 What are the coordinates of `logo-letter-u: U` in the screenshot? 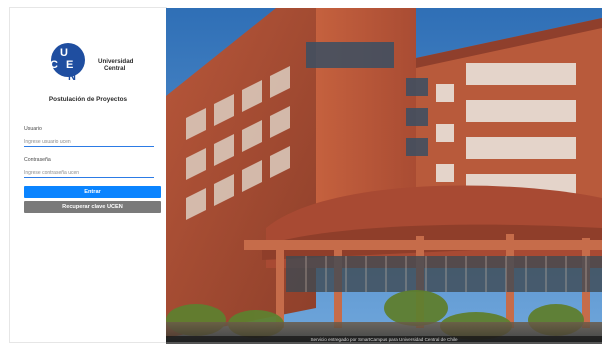 It's located at (64, 53).